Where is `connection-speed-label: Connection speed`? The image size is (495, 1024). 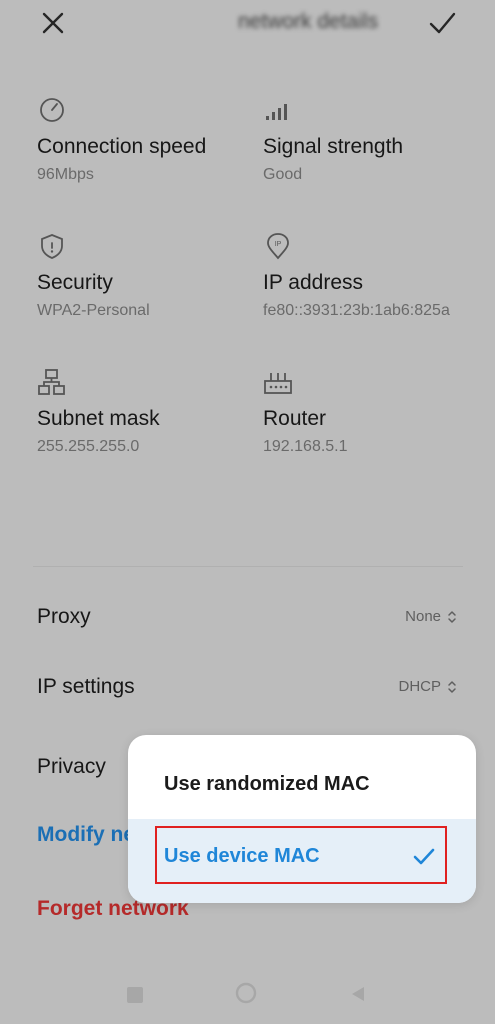 connection-speed-label: Connection speed is located at coordinates (122, 146).